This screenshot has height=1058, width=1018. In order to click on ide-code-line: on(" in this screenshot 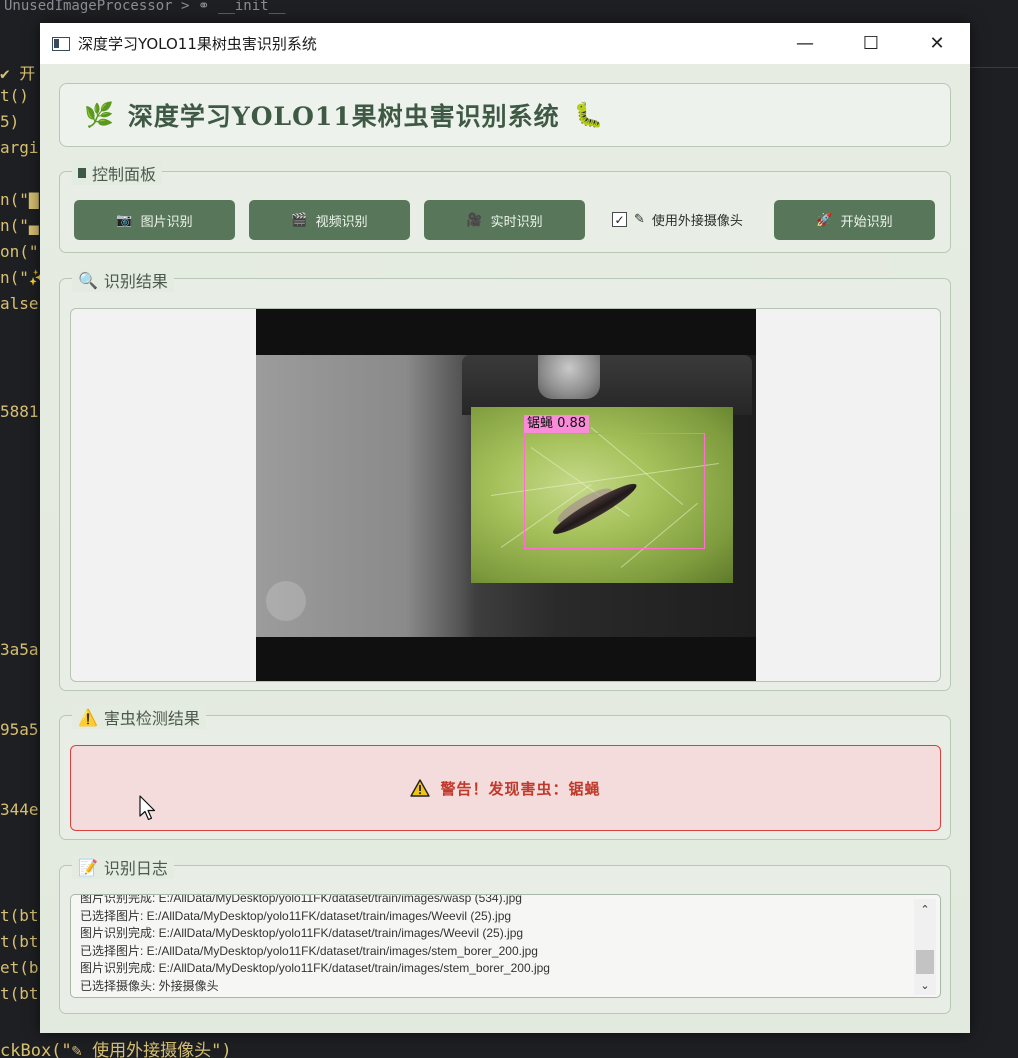, I will do `click(19, 251)`.